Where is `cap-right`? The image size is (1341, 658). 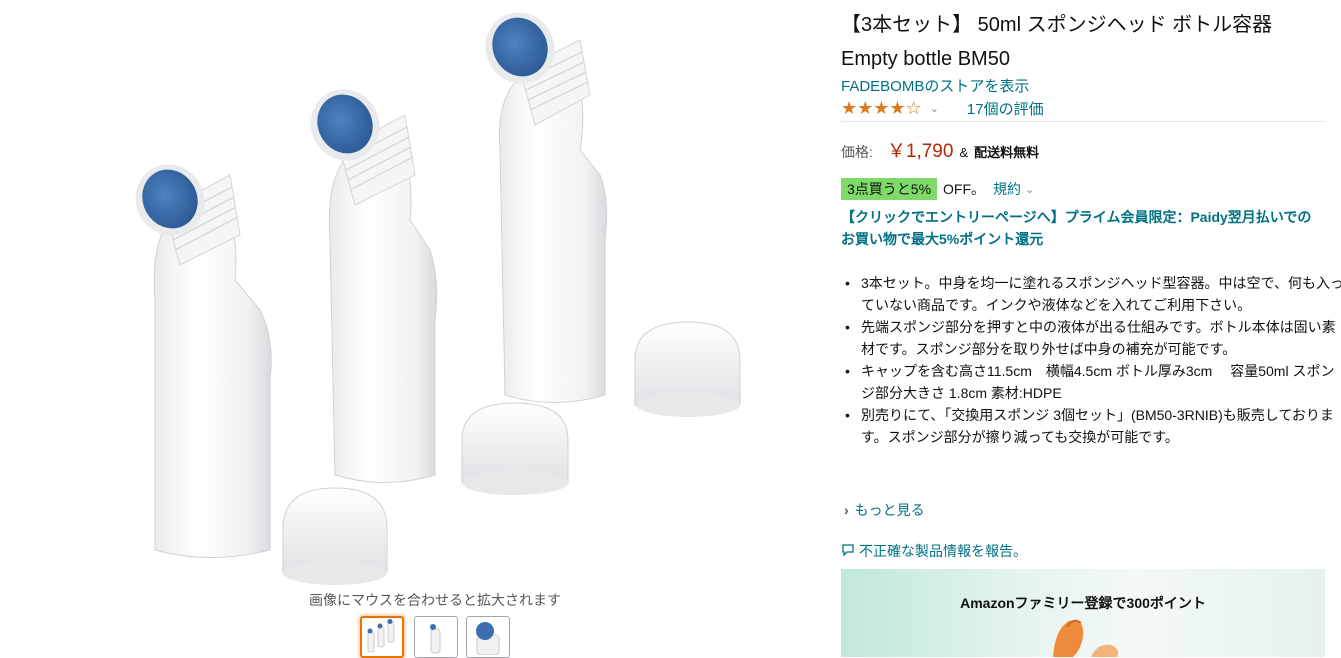 cap-right is located at coordinates (687, 369).